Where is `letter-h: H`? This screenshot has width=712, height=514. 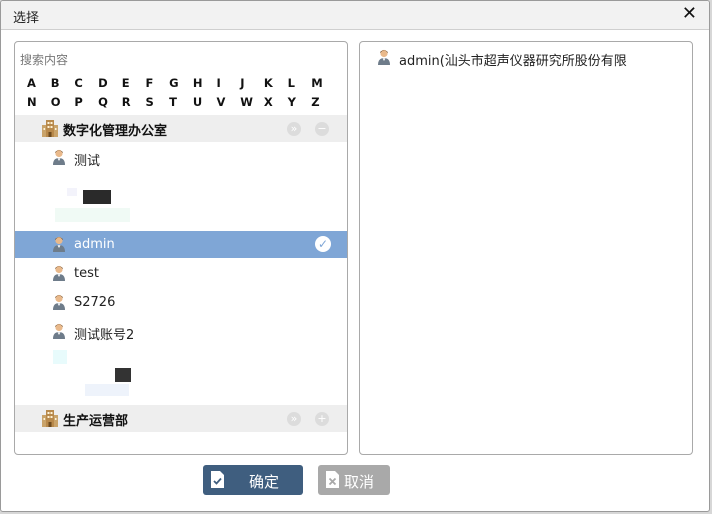
letter-h: H is located at coordinates (205, 84).